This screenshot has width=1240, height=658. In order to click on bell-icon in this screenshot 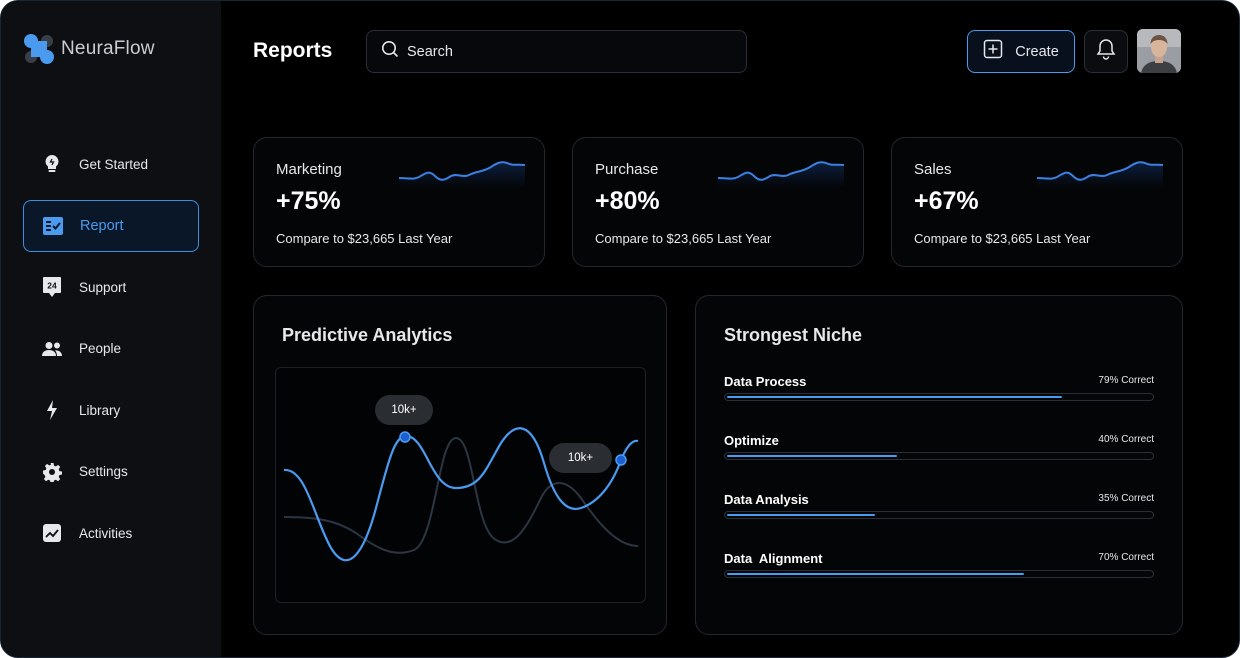, I will do `click(1106, 51)`.